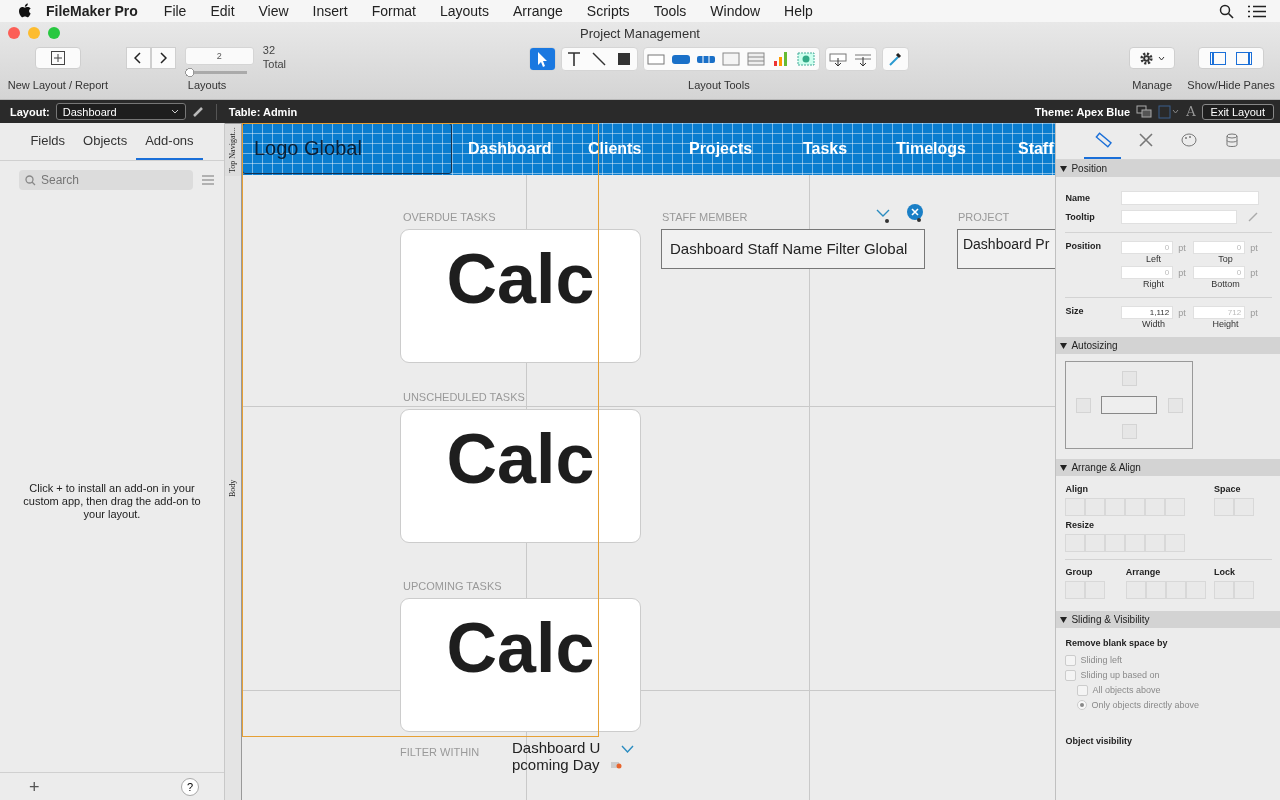 The width and height of the screenshot is (1280, 800). I want to click on exit-layout-button: Exit Layout, so click(1237, 111).